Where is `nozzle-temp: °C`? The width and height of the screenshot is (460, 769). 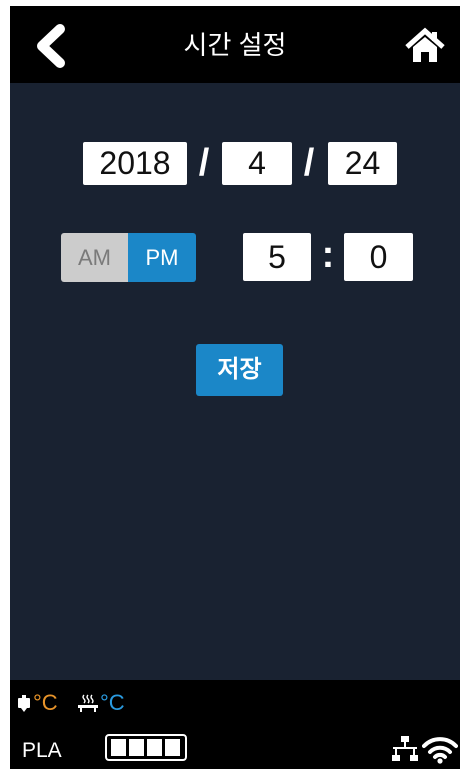
nozzle-temp: °C is located at coordinates (43, 703).